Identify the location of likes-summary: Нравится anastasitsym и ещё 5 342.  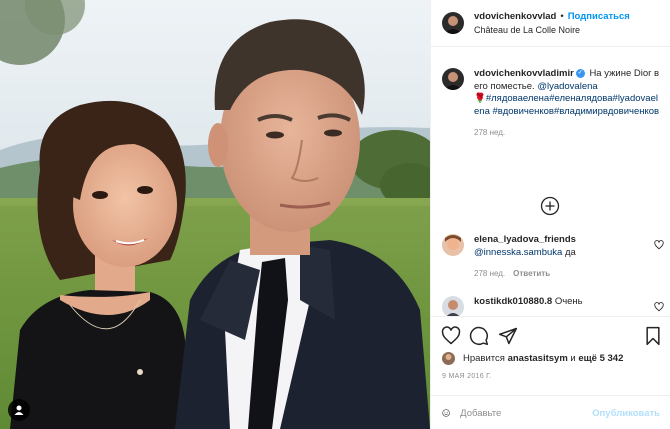
(532, 358).